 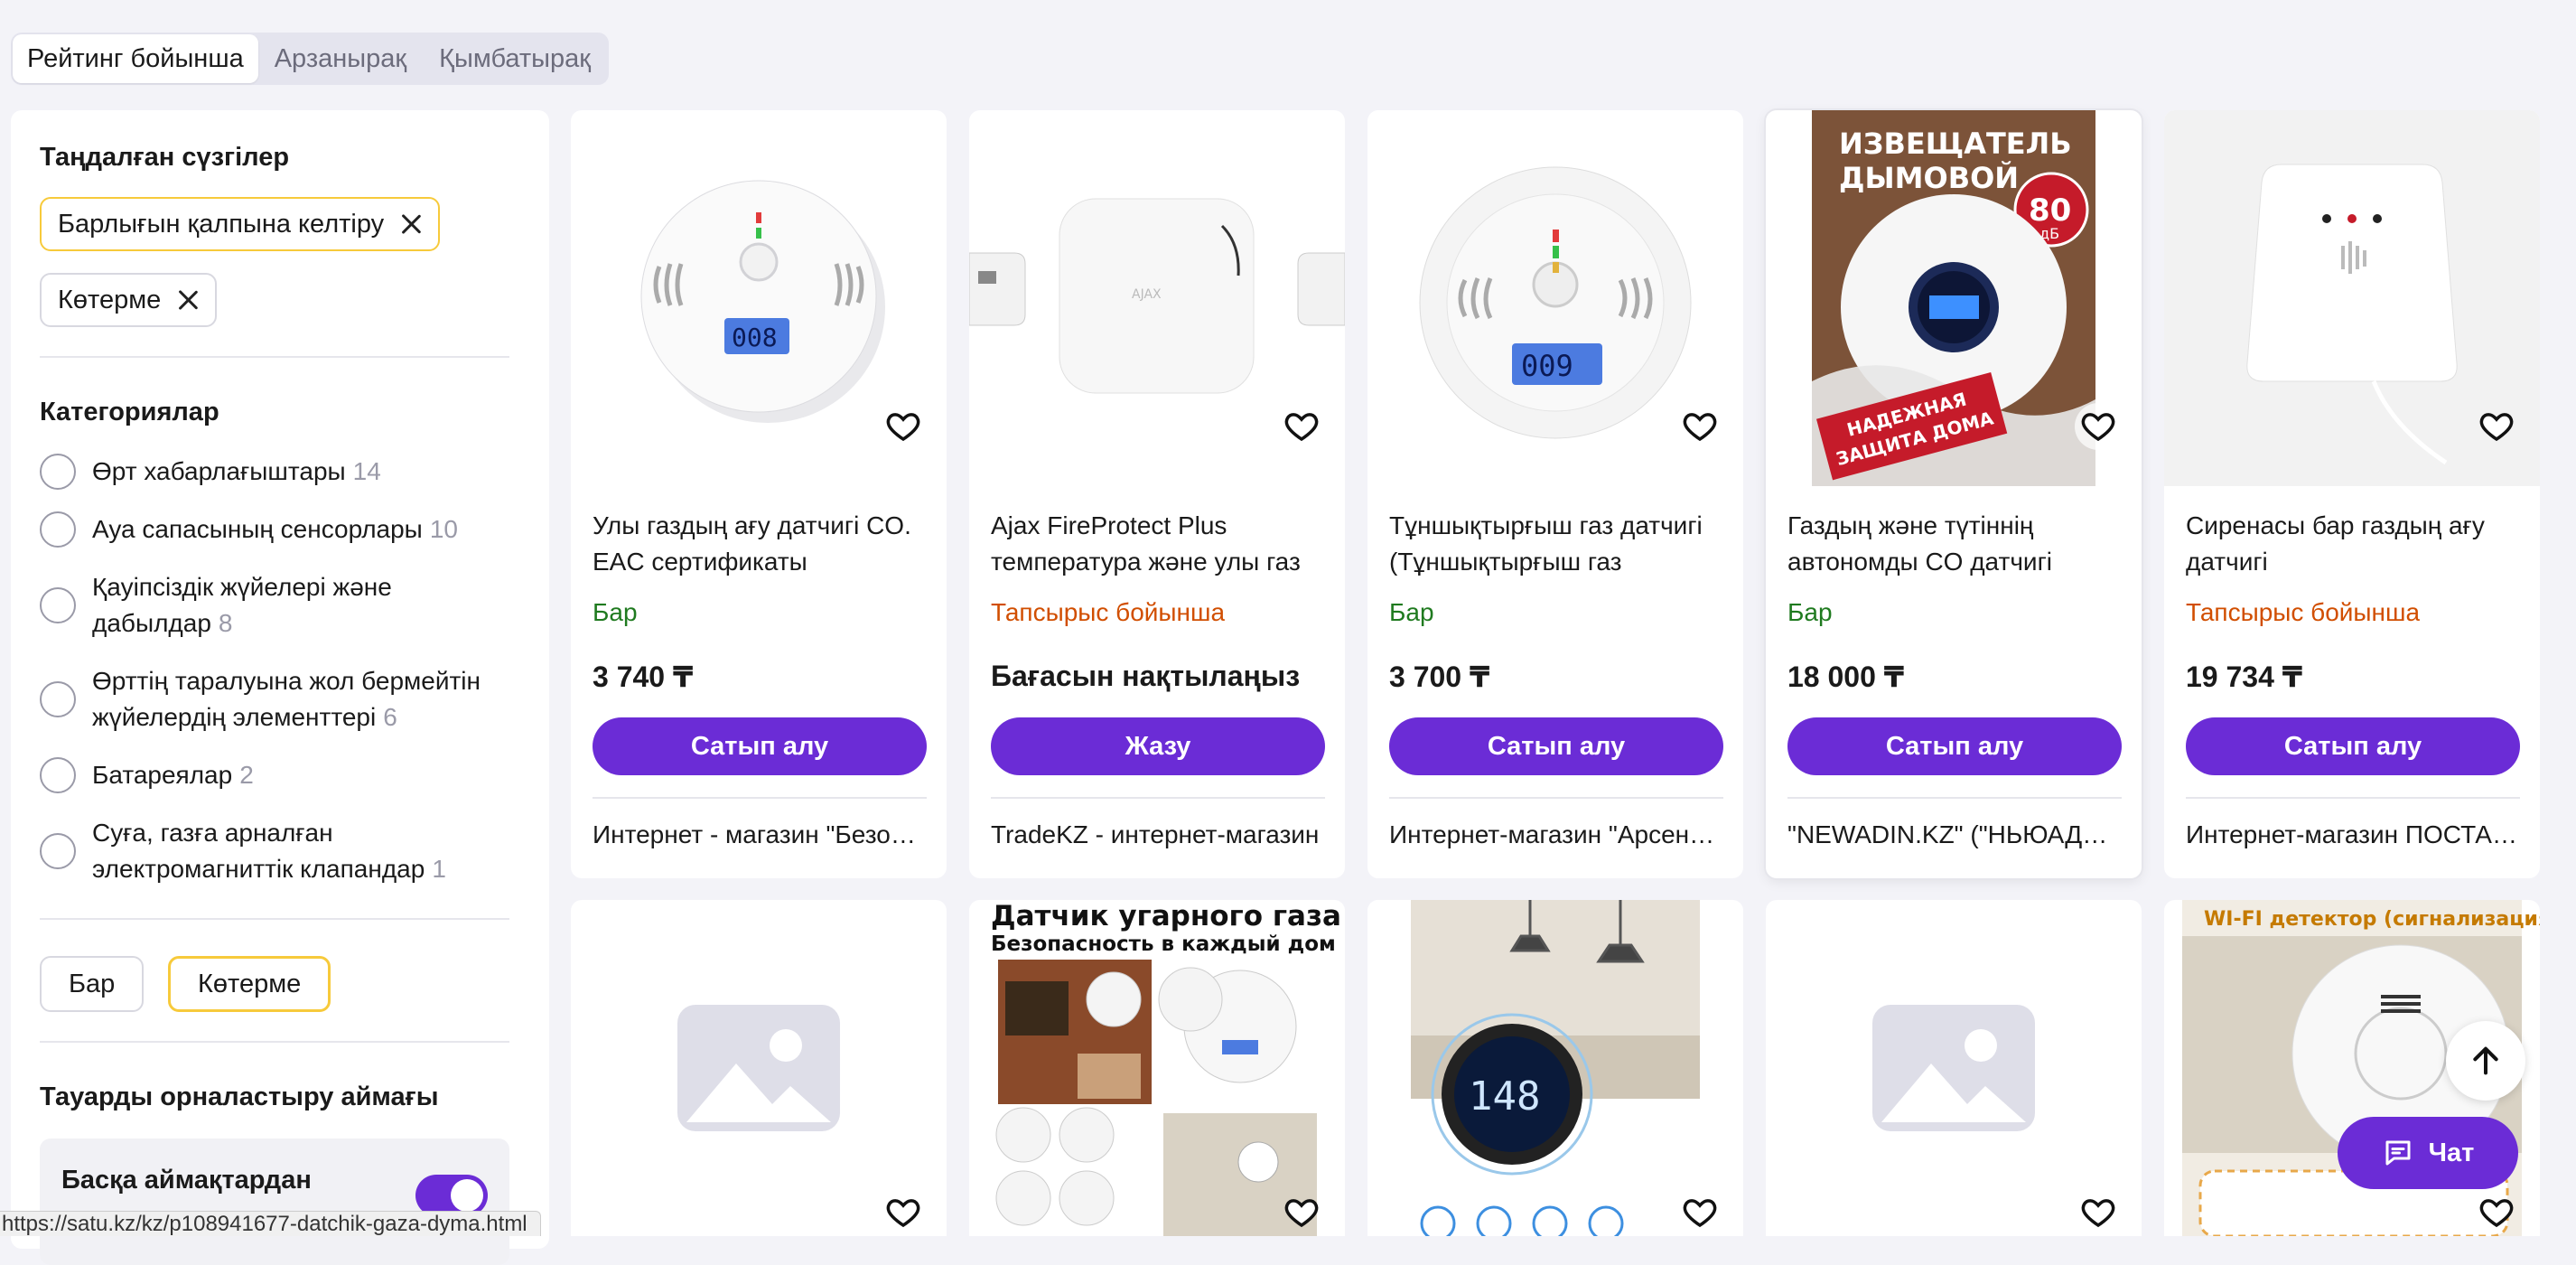 I want to click on svg-text: Датчик угарного газа, so click(x=1166, y=916).